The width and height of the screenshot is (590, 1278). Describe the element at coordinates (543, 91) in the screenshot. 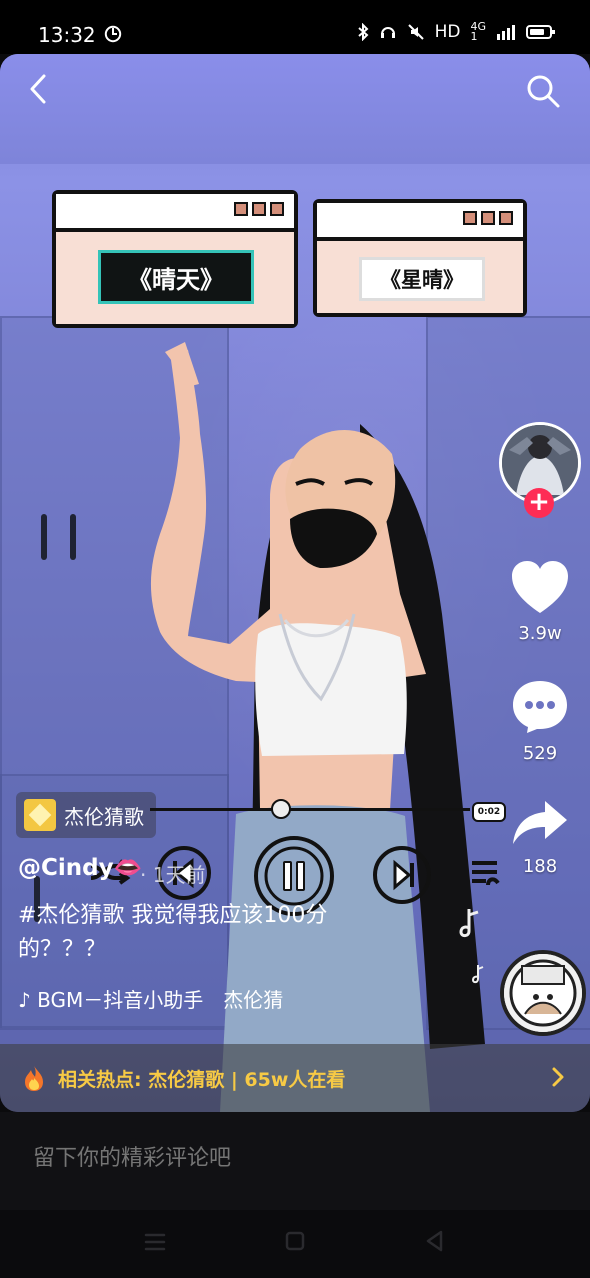

I see `search-icon` at that location.